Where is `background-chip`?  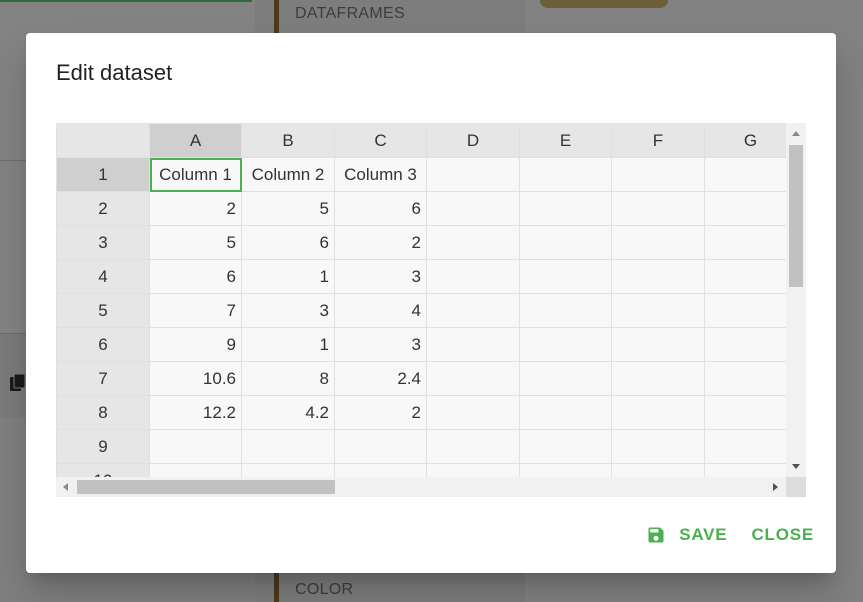
background-chip is located at coordinates (604, 4).